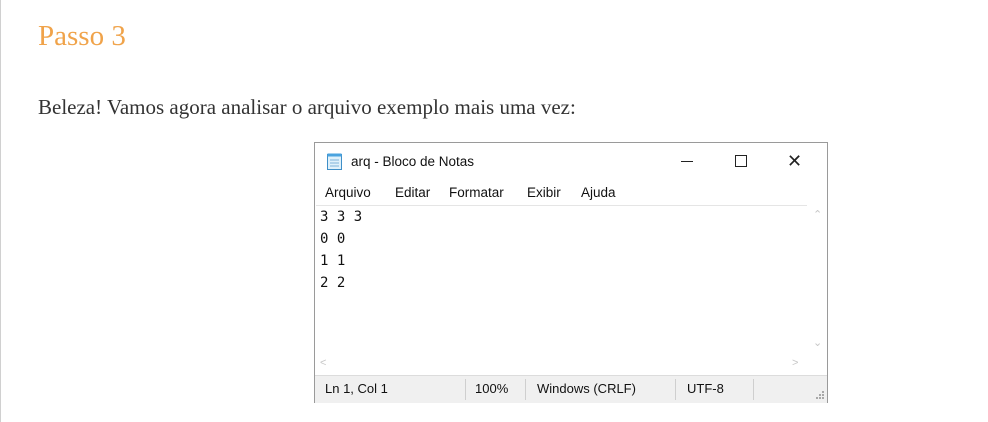  What do you see at coordinates (333, 239) in the screenshot?
I see `editor-line: 0 0` at bounding box center [333, 239].